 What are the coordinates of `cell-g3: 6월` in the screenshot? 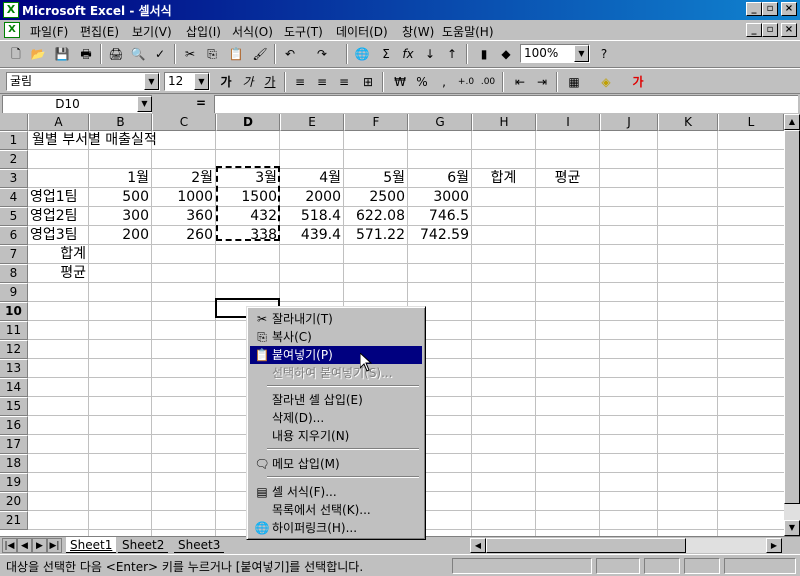 It's located at (439, 178).